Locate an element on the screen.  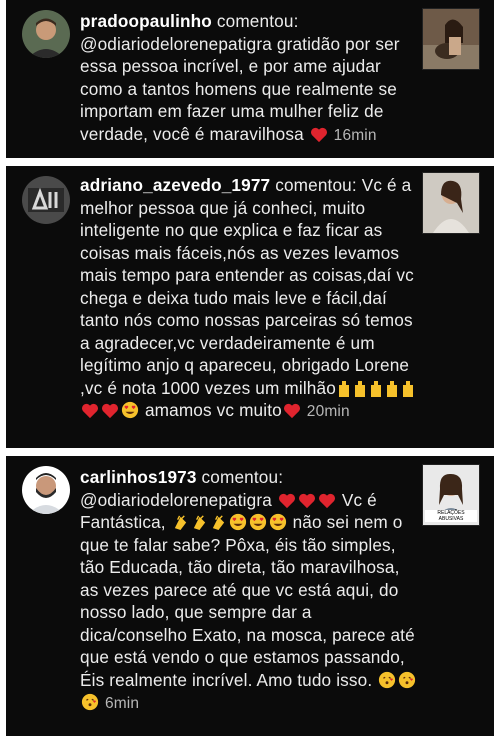
clapping-hands-emojis is located at coordinates (199, 522).